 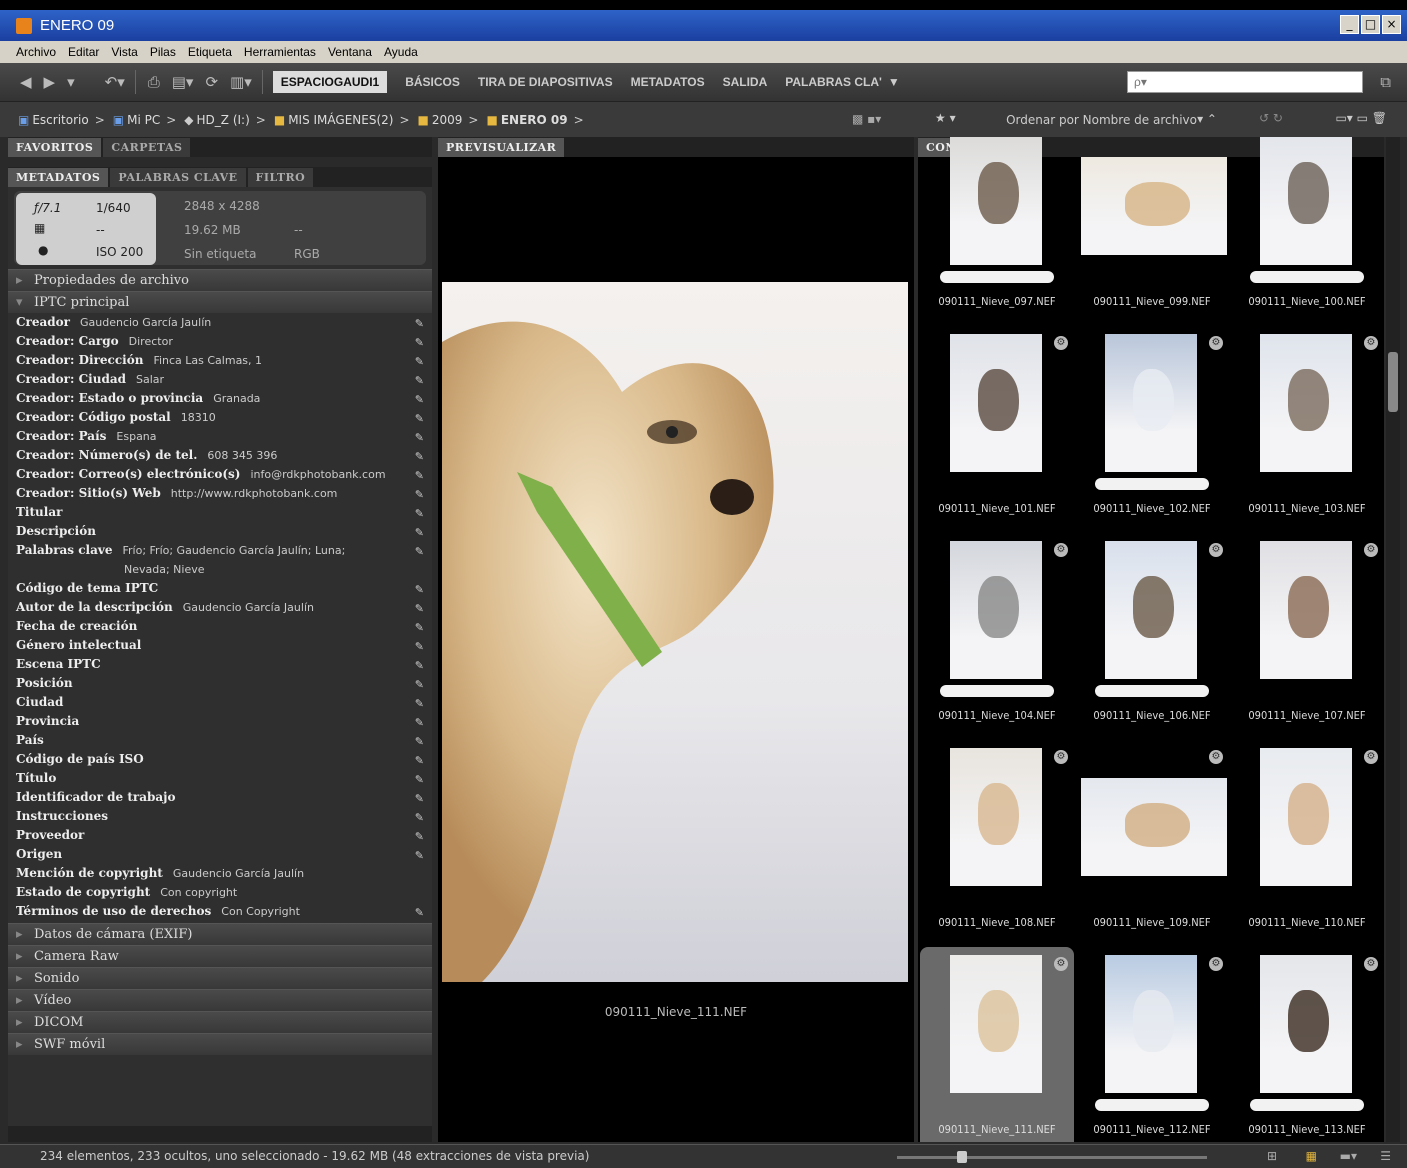 I want to click on section-iptc: IPTC principal, so click(x=220, y=302).